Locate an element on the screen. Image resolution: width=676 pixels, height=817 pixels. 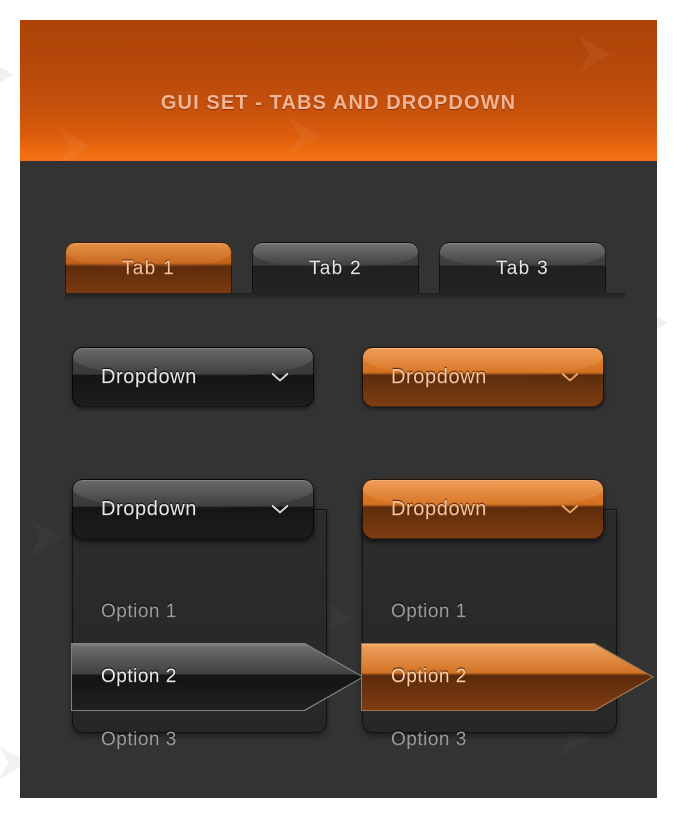
tab-tab-1: Tab 1 is located at coordinates (148, 267).